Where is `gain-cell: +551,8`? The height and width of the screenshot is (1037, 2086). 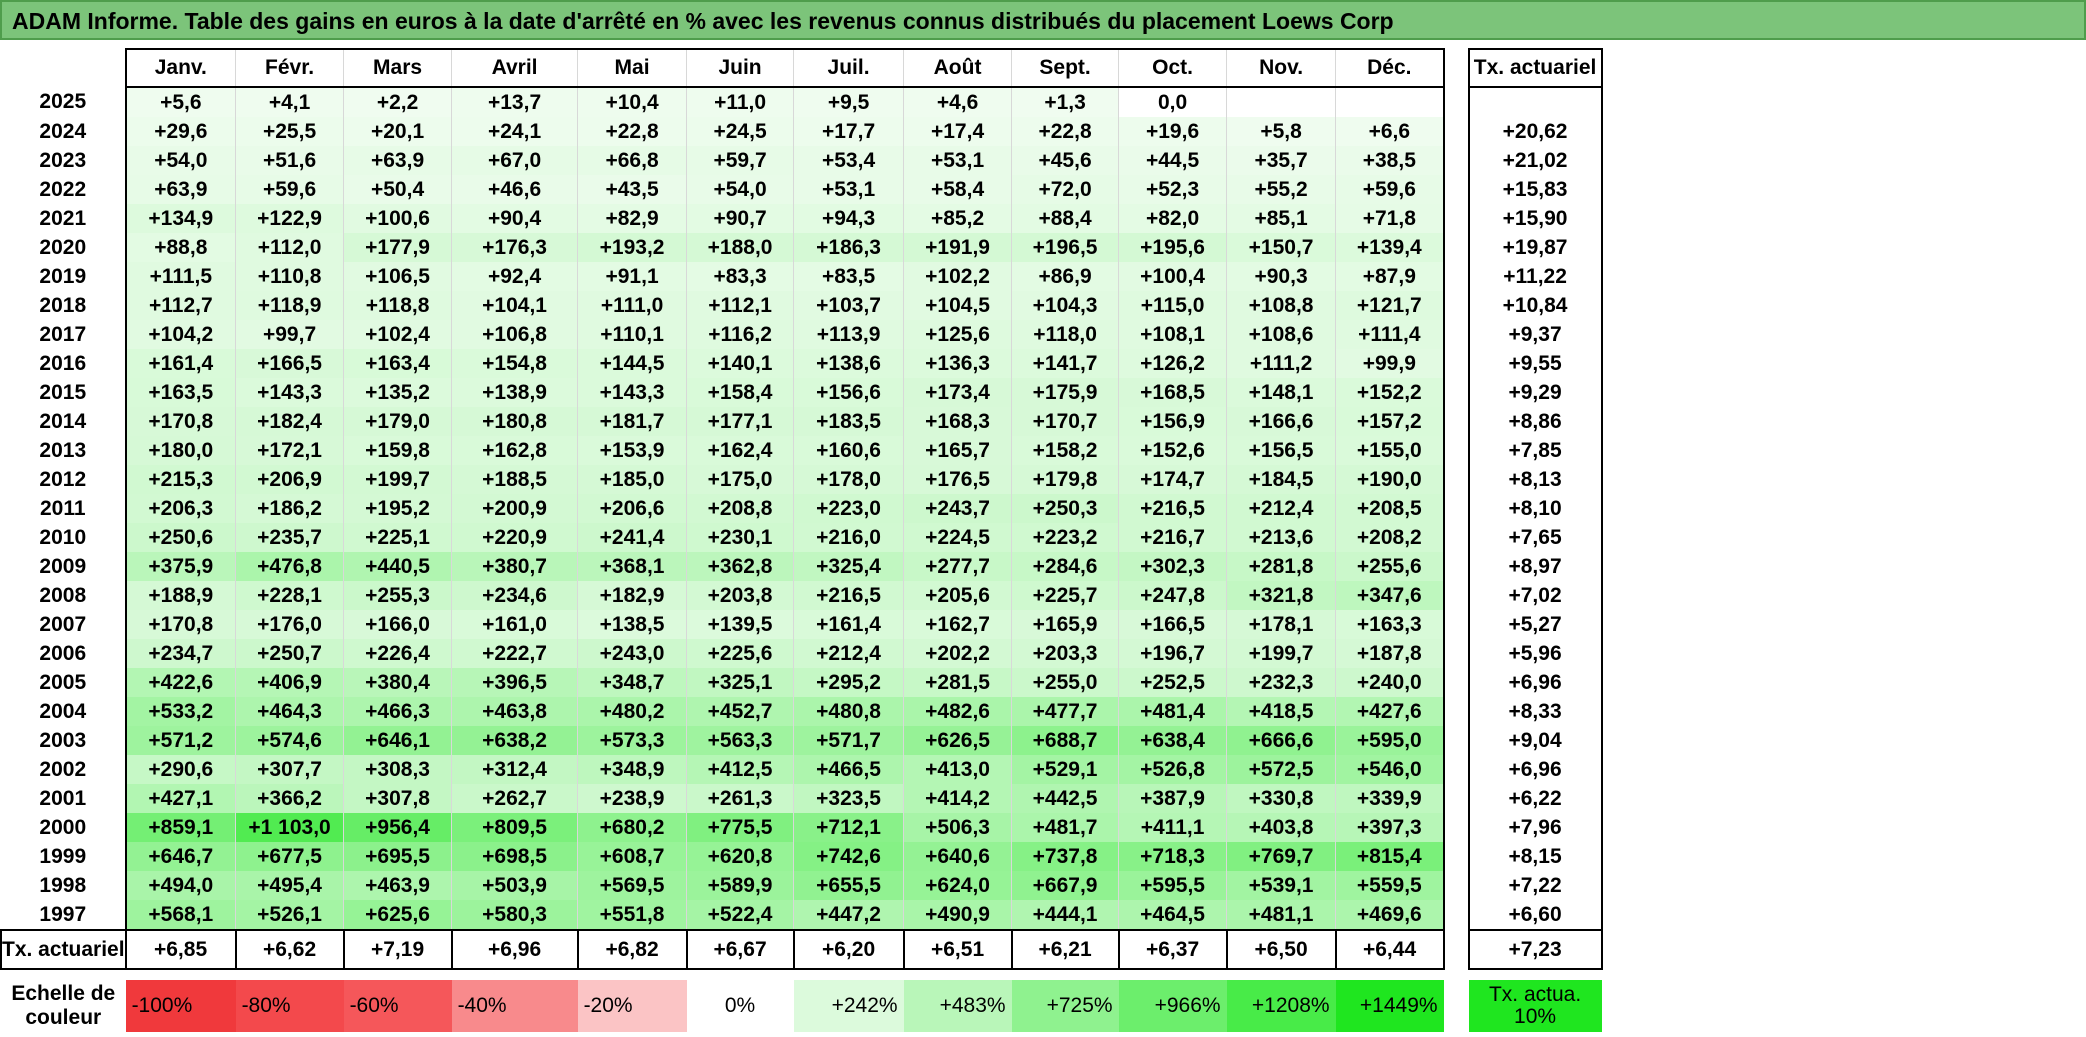
gain-cell: +551,8 is located at coordinates (632, 915).